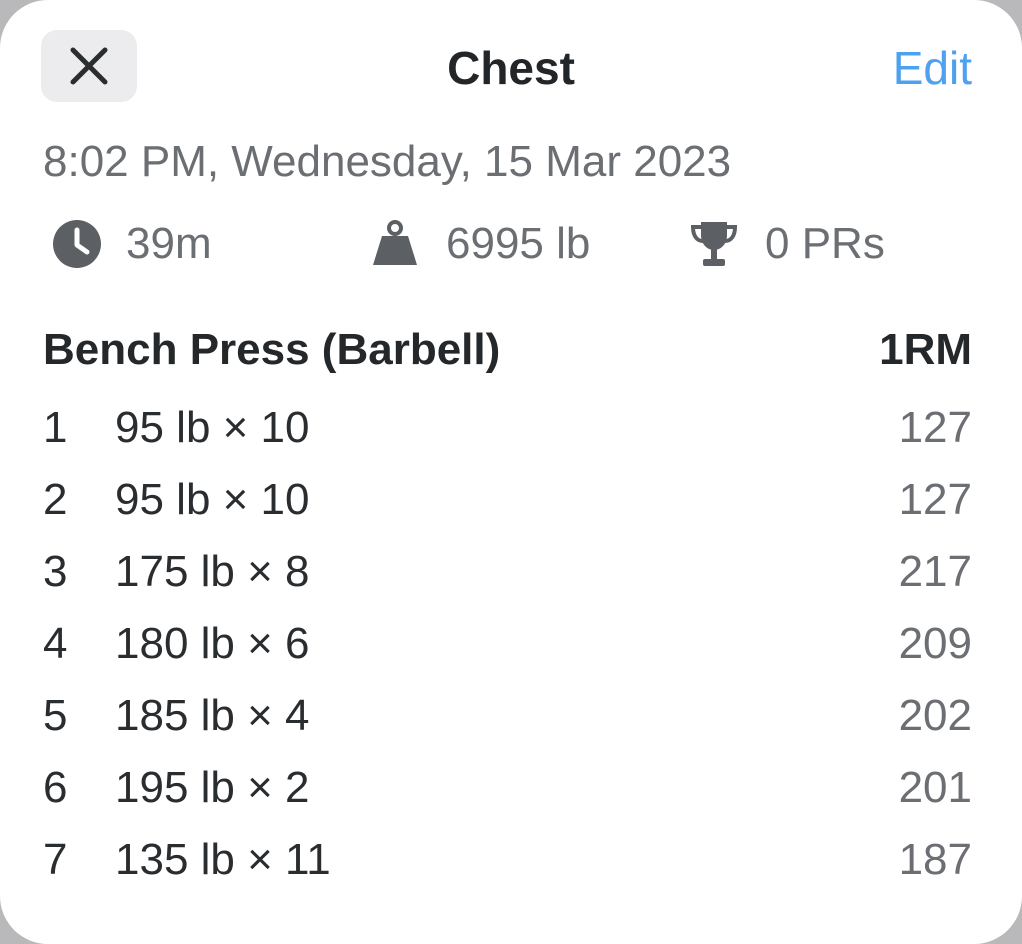 This screenshot has width=1022, height=944. Describe the element at coordinates (935, 643) in the screenshot. I see `set-one-rm: 209` at that location.